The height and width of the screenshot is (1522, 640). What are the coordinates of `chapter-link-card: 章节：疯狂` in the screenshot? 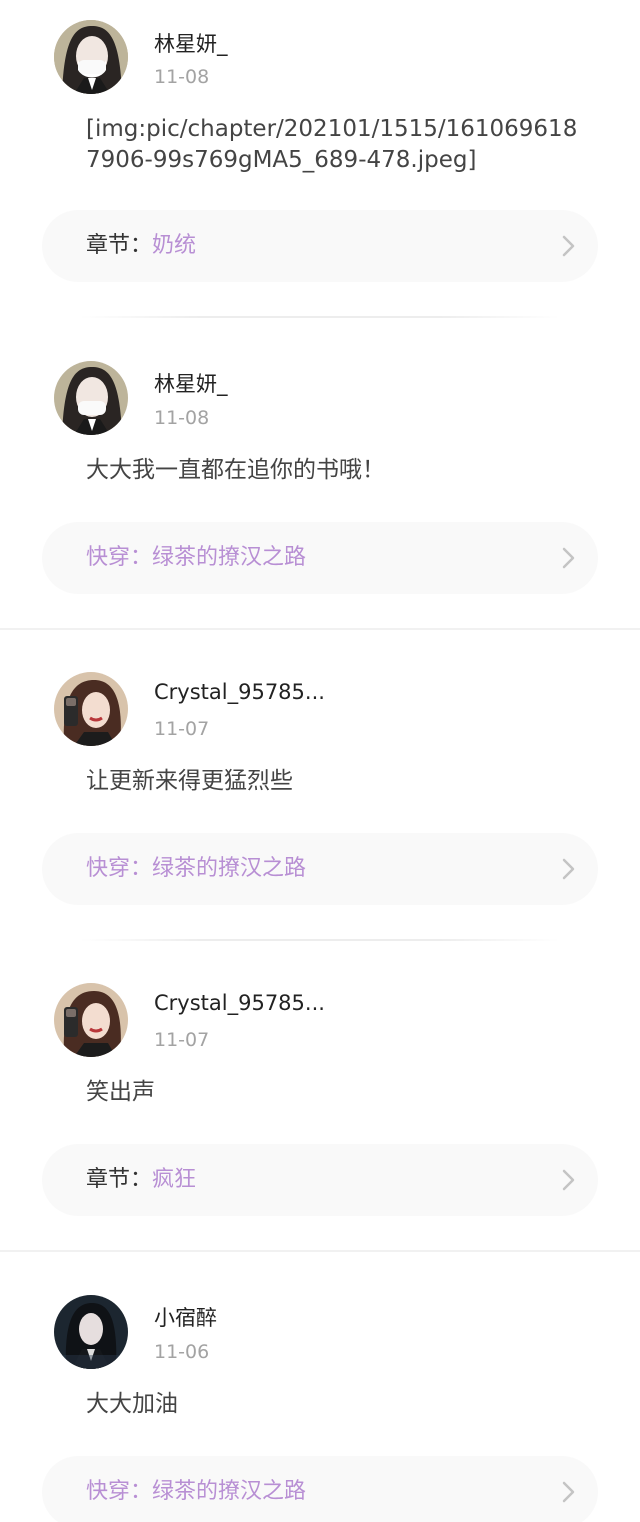 It's located at (320, 1180).